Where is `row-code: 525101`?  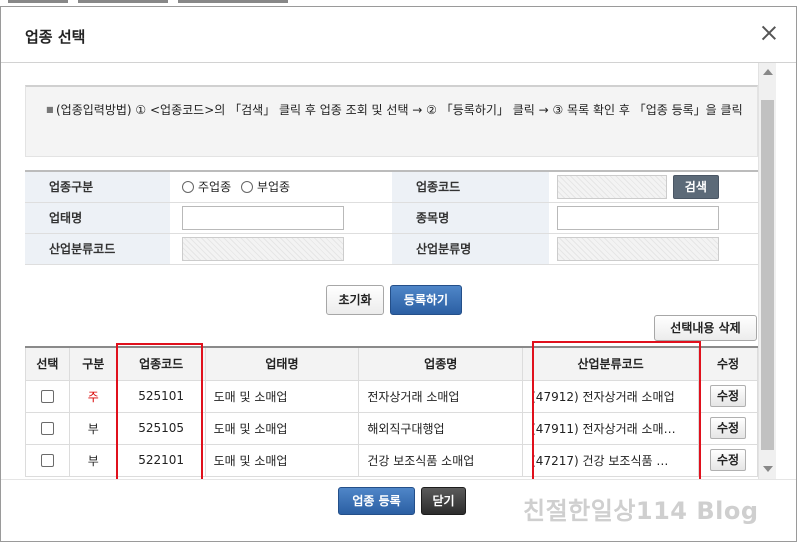
row-code: 525101 is located at coordinates (161, 396).